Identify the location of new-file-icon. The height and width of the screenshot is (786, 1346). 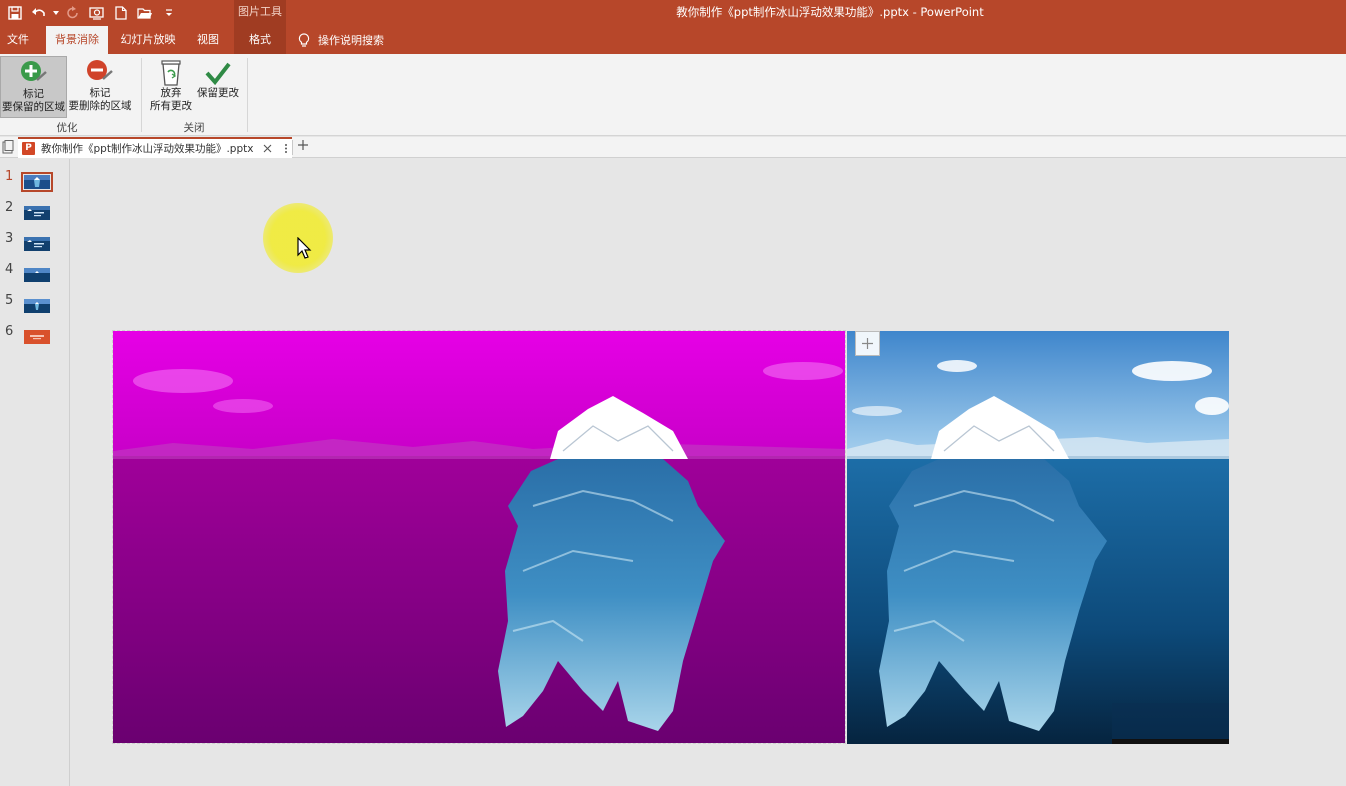
(121, 13).